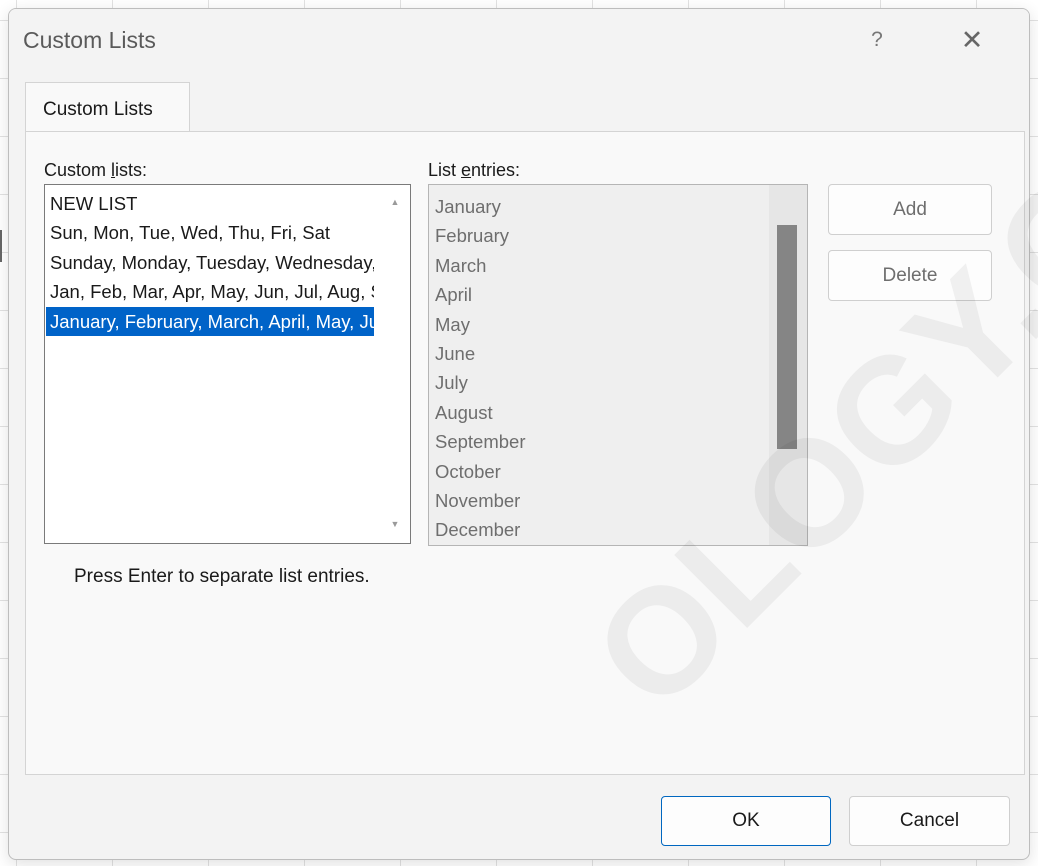 This screenshot has width=1038, height=866. I want to click on list-entry: July, so click(451, 383).